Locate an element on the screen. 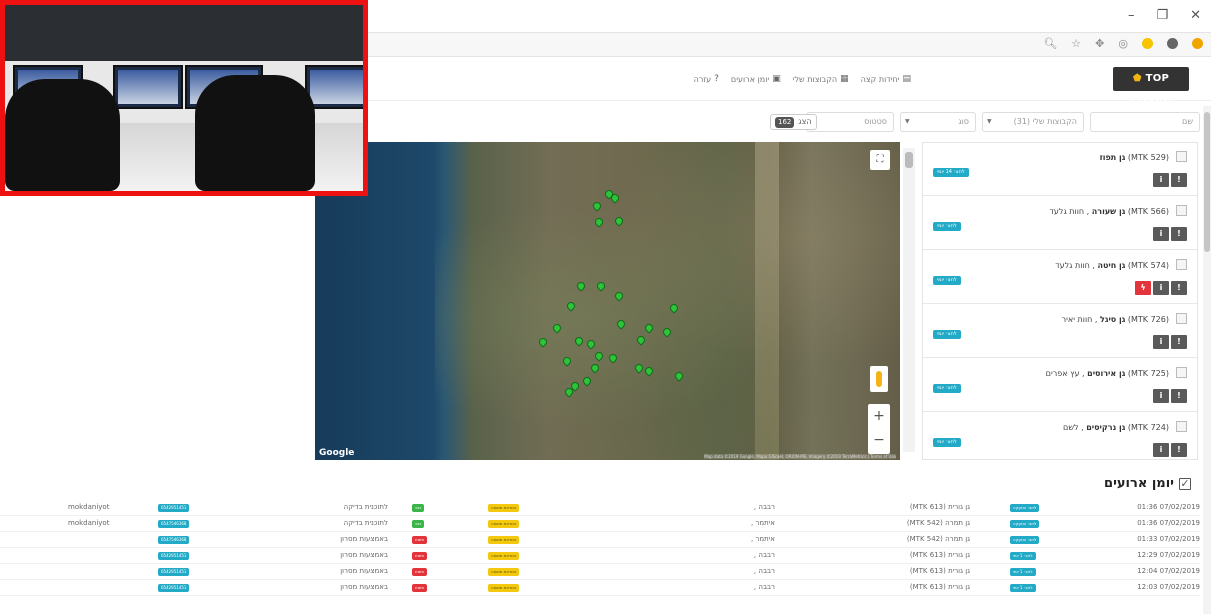 Image resolution: width=1211 pixels, height=614 pixels. zoom-control: + − is located at coordinates (879, 429).